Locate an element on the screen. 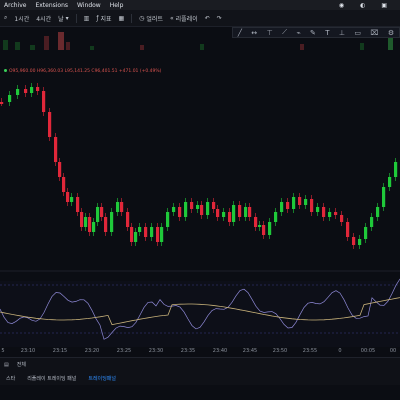 This screenshot has height=400, width=400. interval-label: 1시간 is located at coordinates (22, 19).